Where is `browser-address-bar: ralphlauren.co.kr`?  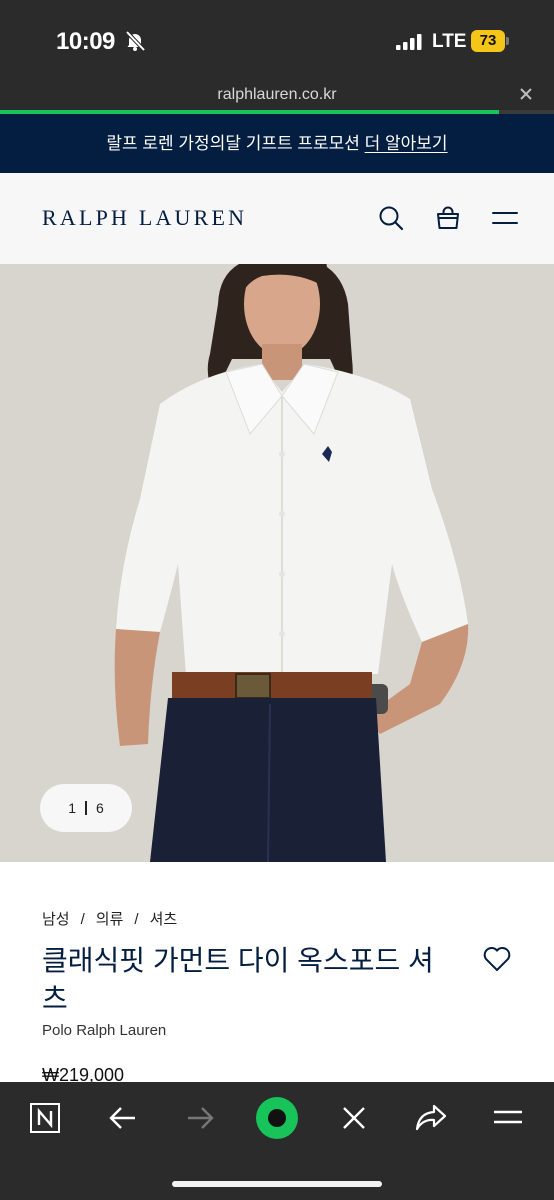
browser-address-bar: ralphlauren.co.kr is located at coordinates (277, 99).